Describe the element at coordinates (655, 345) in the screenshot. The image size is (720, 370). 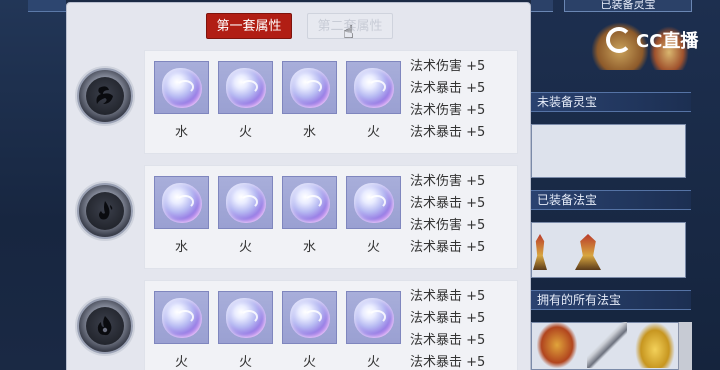
I see `golden-ring-icon` at that location.